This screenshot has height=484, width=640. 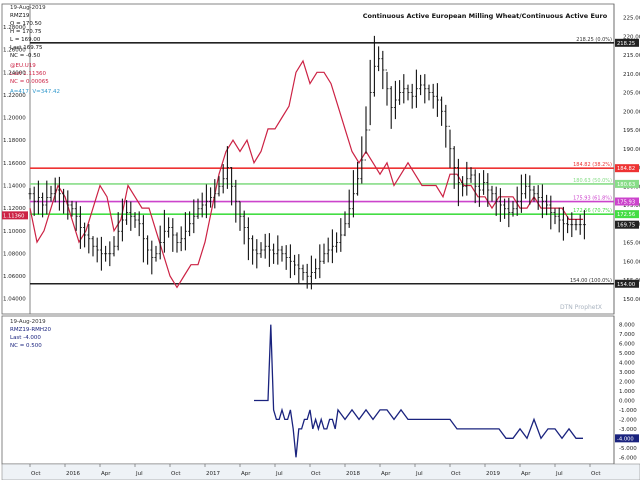 I want to click on left-tick-label: 1.18000, so click(x=14, y=141).